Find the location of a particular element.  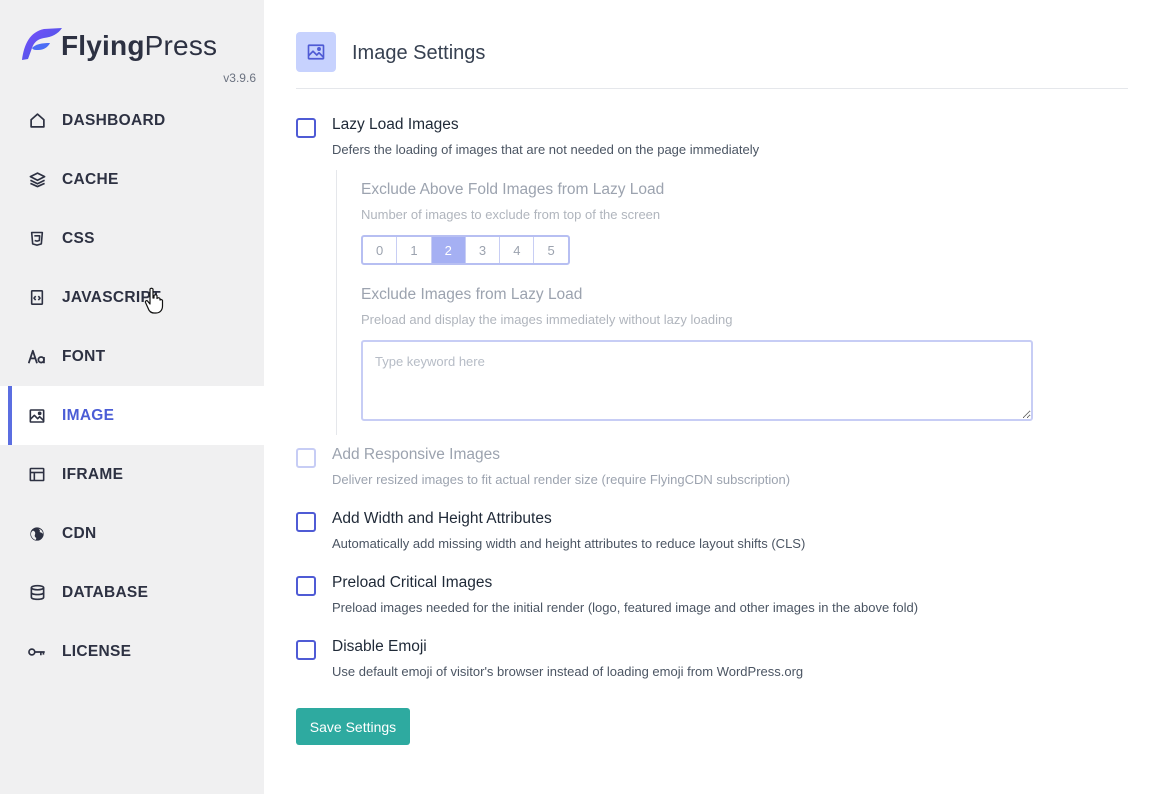

layers-icon is located at coordinates (37, 180).